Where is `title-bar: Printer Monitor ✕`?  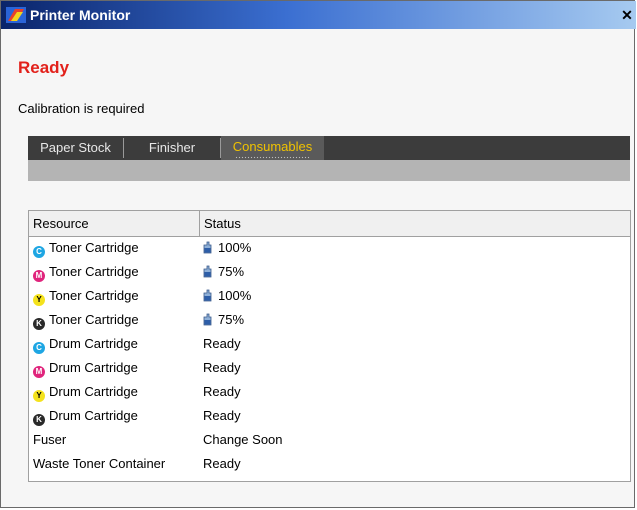
title-bar: Printer Monitor ✕ is located at coordinates (318, 15).